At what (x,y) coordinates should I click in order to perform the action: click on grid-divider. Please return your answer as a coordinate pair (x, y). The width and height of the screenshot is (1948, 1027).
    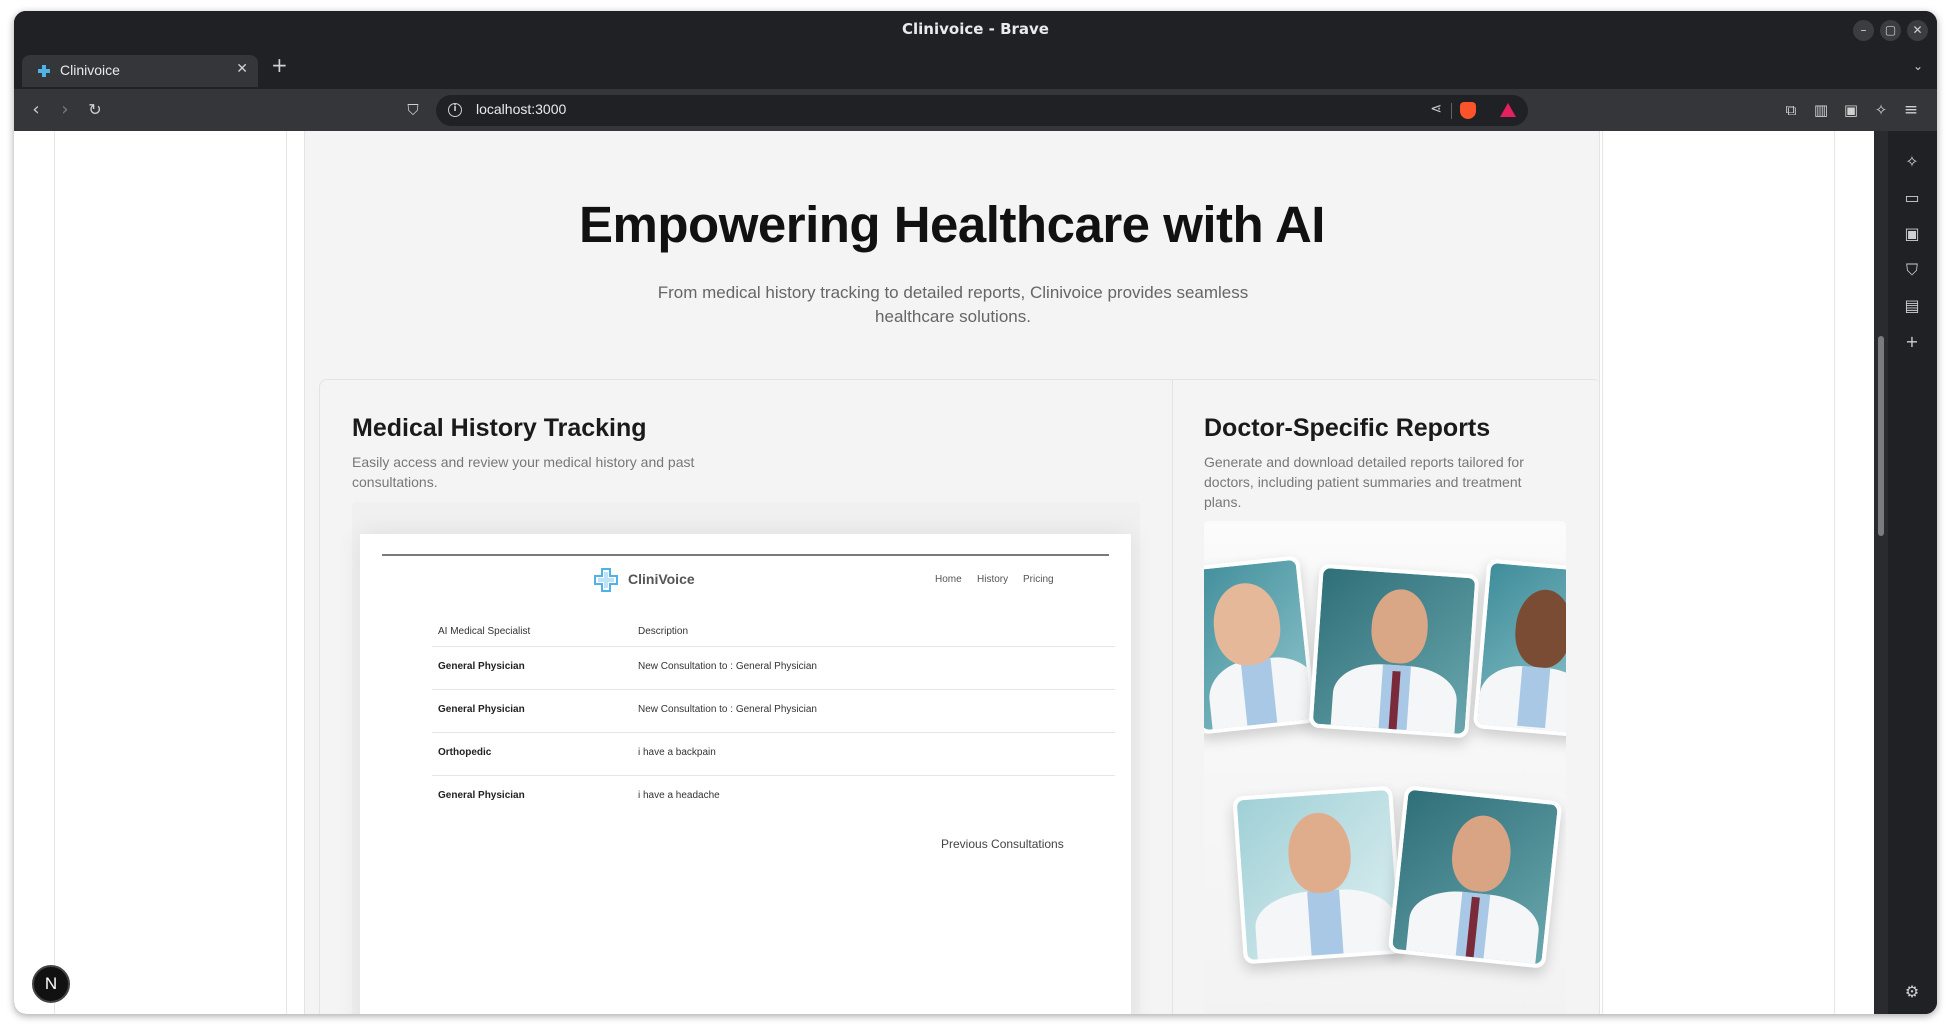
    Looking at the image, I should click on (1172, 697).